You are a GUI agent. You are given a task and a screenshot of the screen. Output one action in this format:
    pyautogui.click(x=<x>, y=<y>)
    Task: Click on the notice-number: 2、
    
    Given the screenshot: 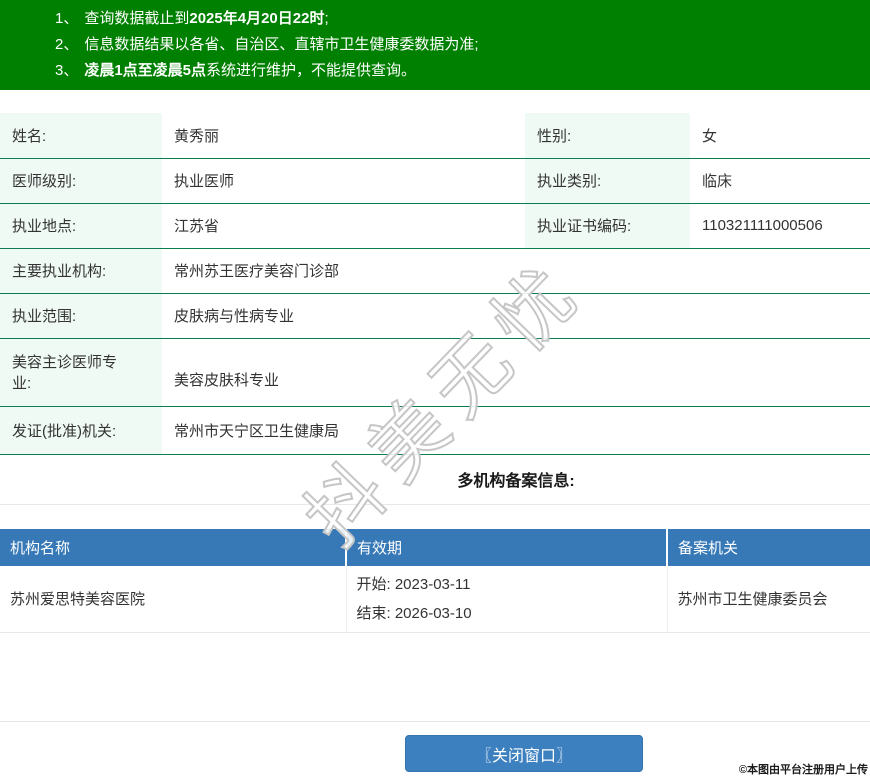 What is the action you would take?
    pyautogui.click(x=67, y=44)
    